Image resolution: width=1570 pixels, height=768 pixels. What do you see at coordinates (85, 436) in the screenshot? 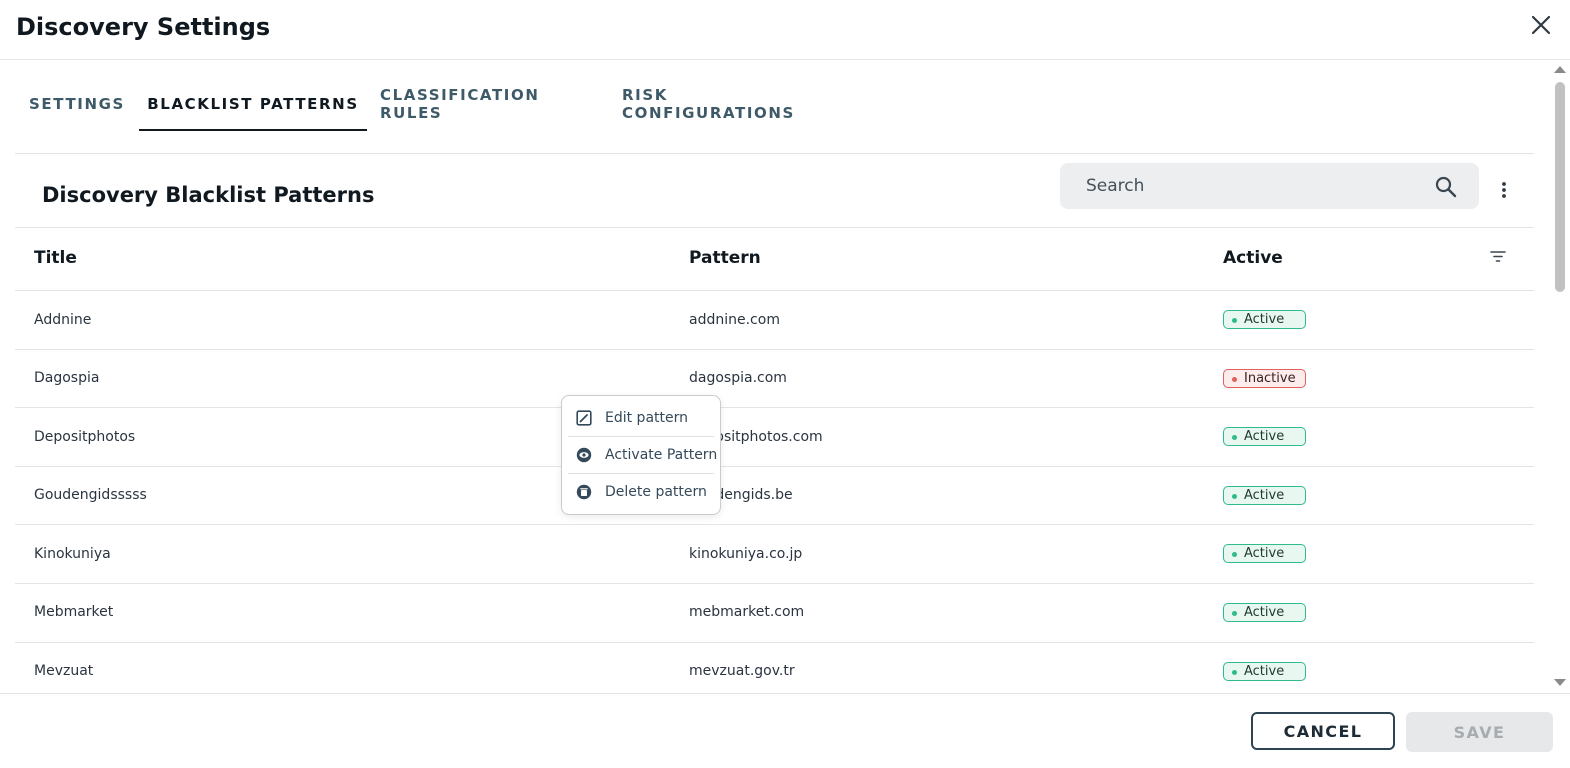
I see `cell-title: Depositphotos` at bounding box center [85, 436].